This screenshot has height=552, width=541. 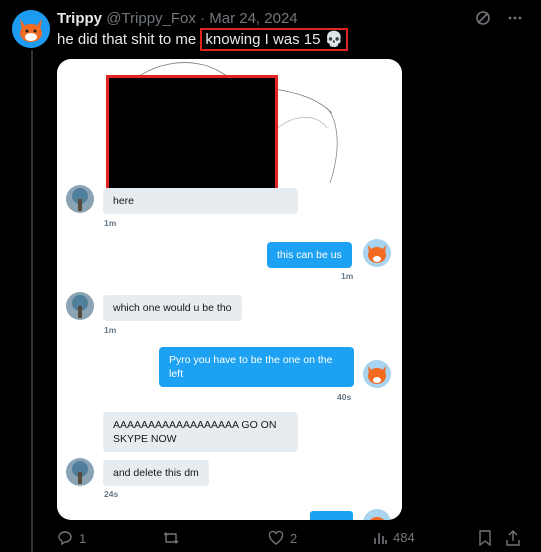 I want to click on user-avatar, so click(x=31, y=29).